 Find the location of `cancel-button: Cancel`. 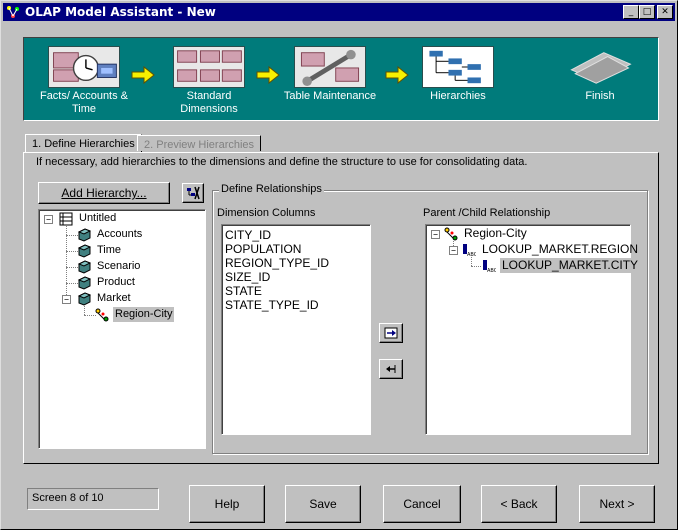

cancel-button: Cancel is located at coordinates (422, 504).